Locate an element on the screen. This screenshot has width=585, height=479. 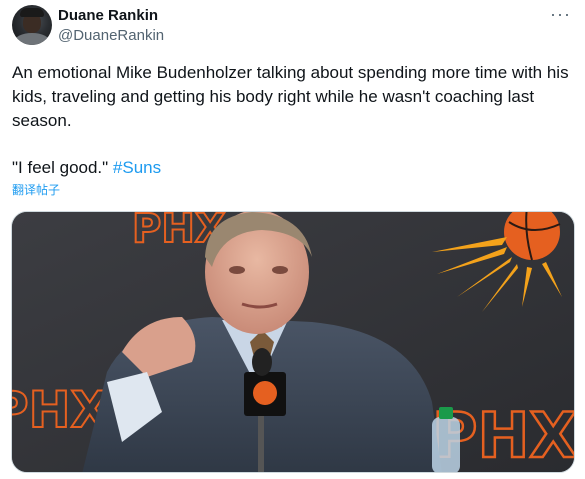
hashtag-link: #Suns is located at coordinates (137, 167).